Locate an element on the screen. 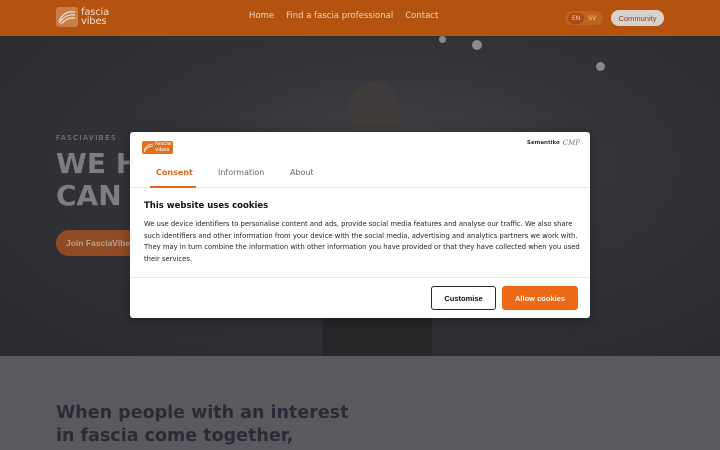 This screenshot has width=720, height=450. nav-find-professional: Find a fascia professional is located at coordinates (339, 16).